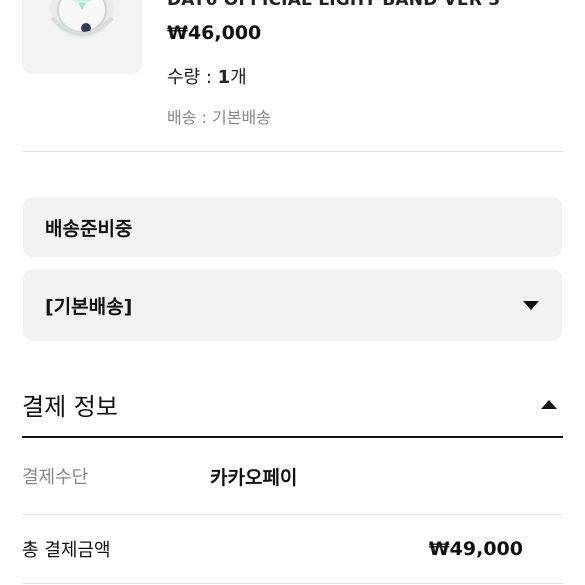 The height and width of the screenshot is (585, 585). What do you see at coordinates (214, 33) in the screenshot?
I see `product-price: ₩46,000` at bounding box center [214, 33].